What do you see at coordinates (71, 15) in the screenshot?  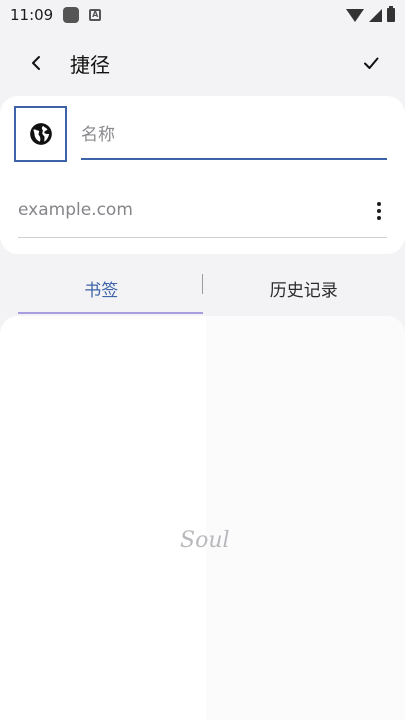 I see `app-icon` at bounding box center [71, 15].